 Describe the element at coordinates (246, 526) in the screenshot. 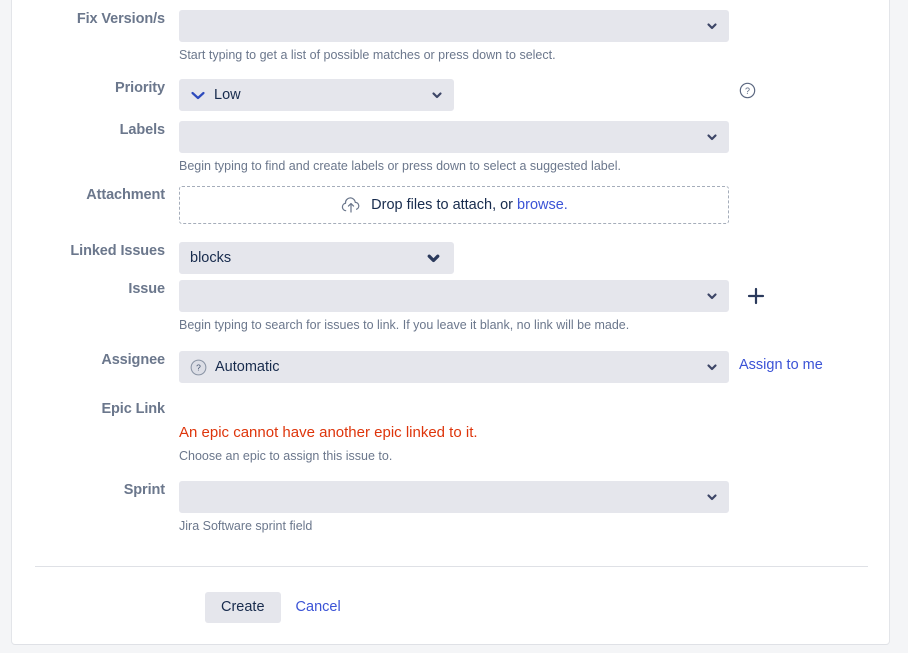

I see `sprint-hint: Jira Software sprint field` at that location.